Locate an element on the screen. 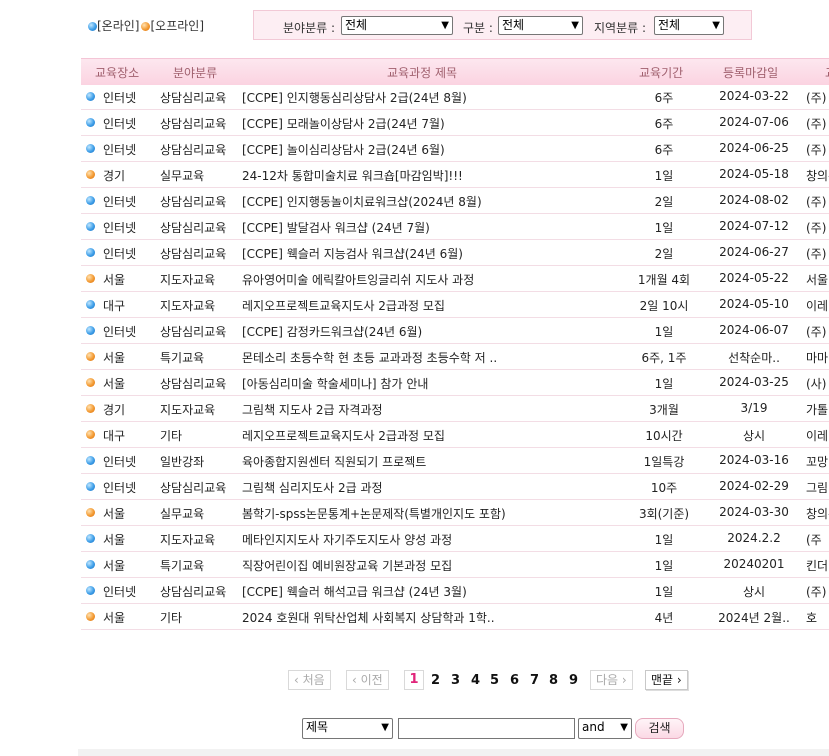  search-input is located at coordinates (486, 728).